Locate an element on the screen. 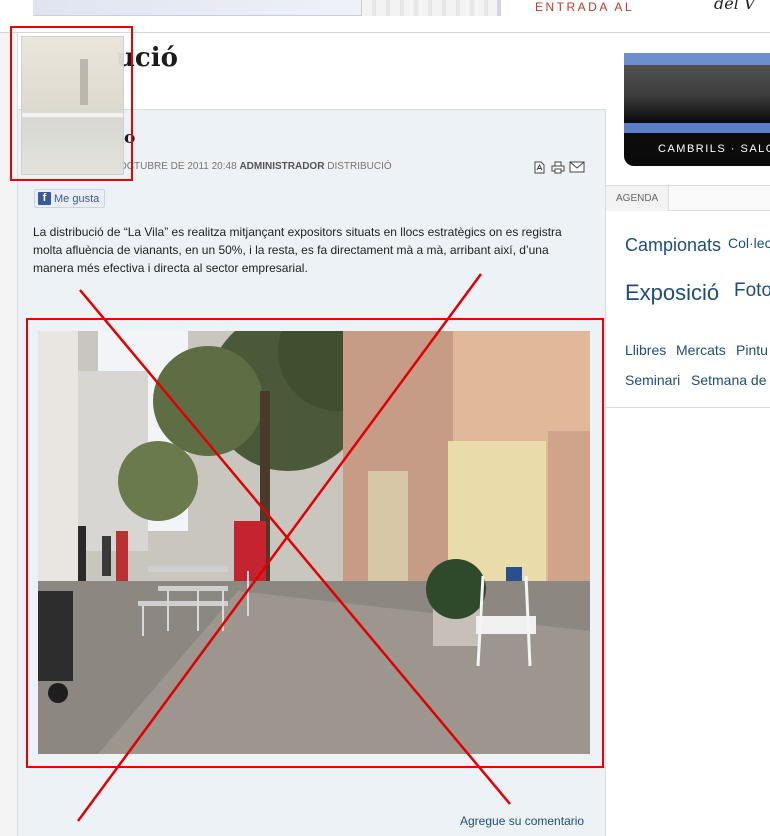 This screenshot has width=770, height=836. email-icon is located at coordinates (577, 167).